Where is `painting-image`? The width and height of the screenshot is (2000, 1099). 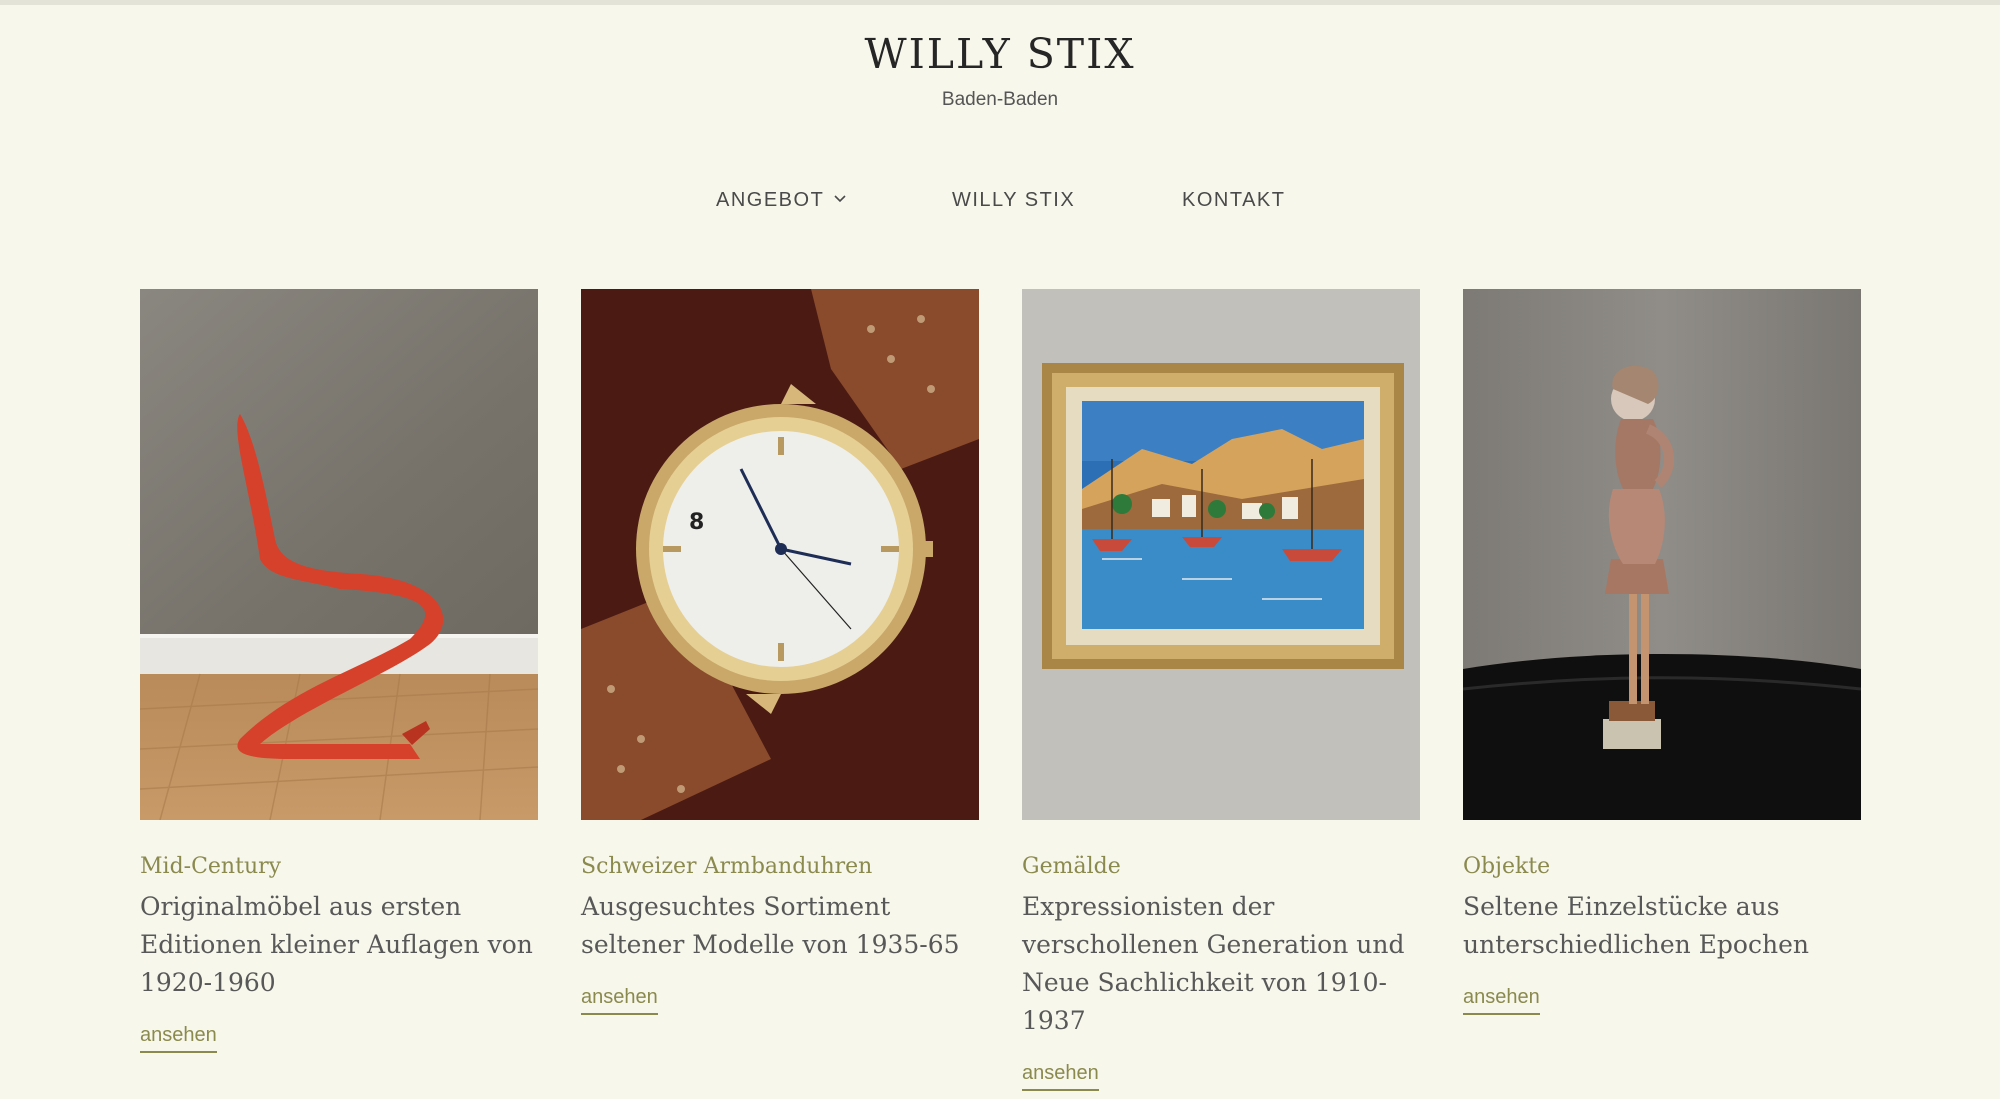
painting-image is located at coordinates (1221, 554).